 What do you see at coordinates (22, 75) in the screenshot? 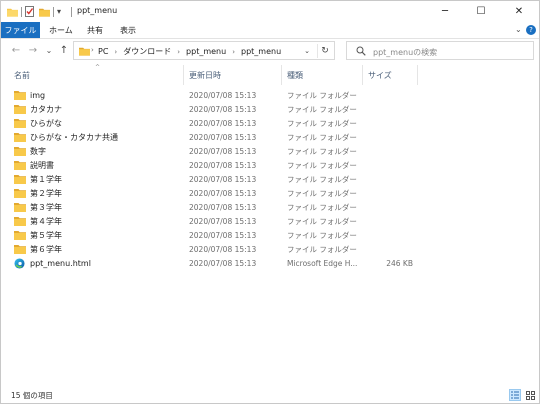
I see `column-header-name: 名前` at bounding box center [22, 75].